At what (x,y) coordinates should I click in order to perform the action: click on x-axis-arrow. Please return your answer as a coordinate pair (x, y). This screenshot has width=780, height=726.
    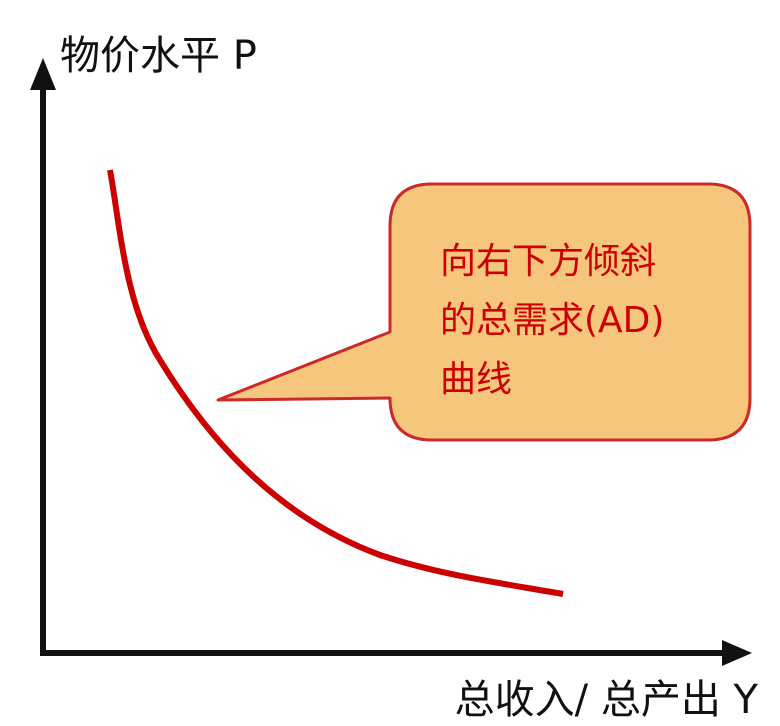
    Looking at the image, I should click on (737, 653).